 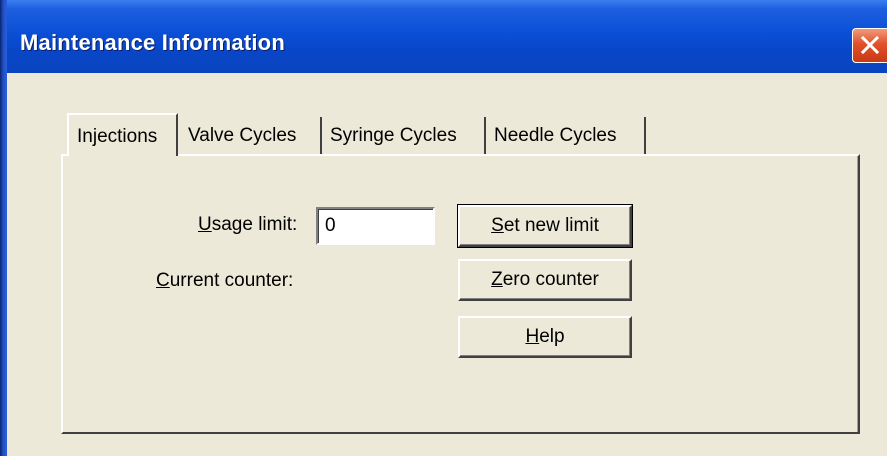 What do you see at coordinates (393, 135) in the screenshot?
I see `tab-label: Syringe Cycles` at bounding box center [393, 135].